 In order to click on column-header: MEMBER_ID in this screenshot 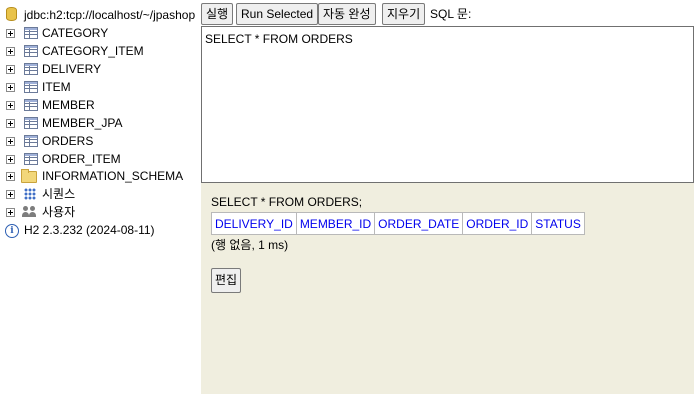, I will do `click(335, 223)`.